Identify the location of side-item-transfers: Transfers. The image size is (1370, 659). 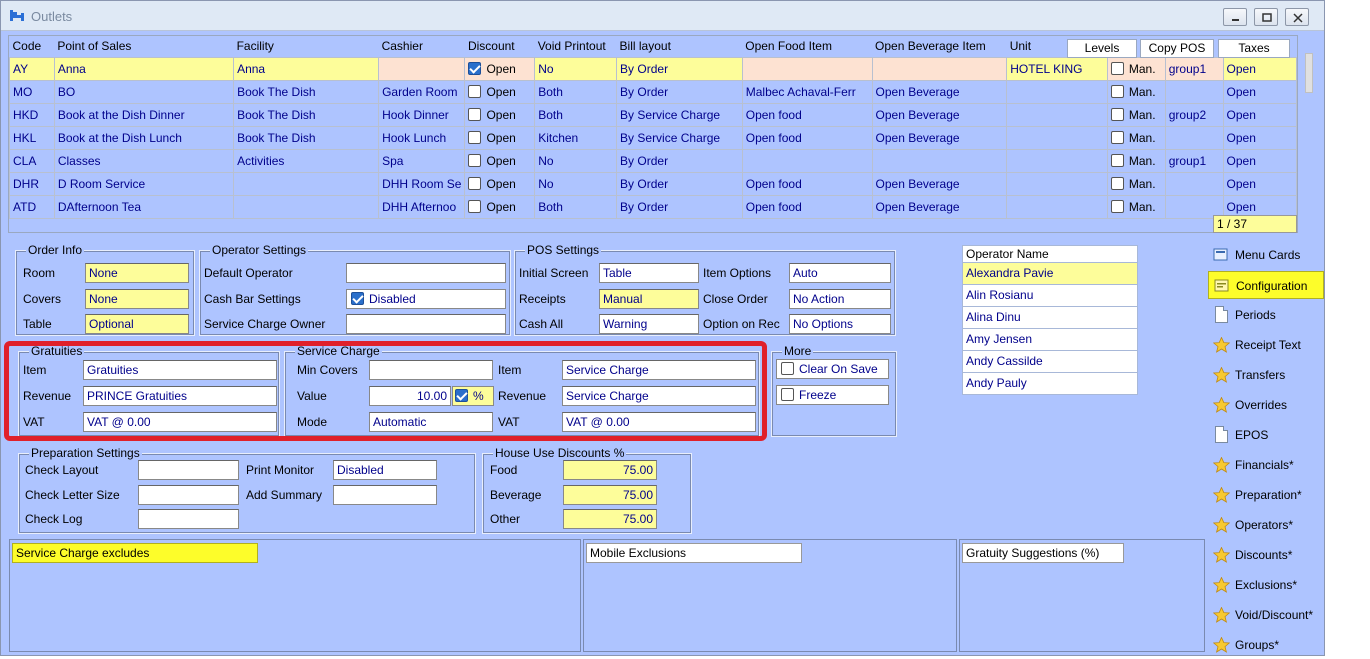
(1266, 375).